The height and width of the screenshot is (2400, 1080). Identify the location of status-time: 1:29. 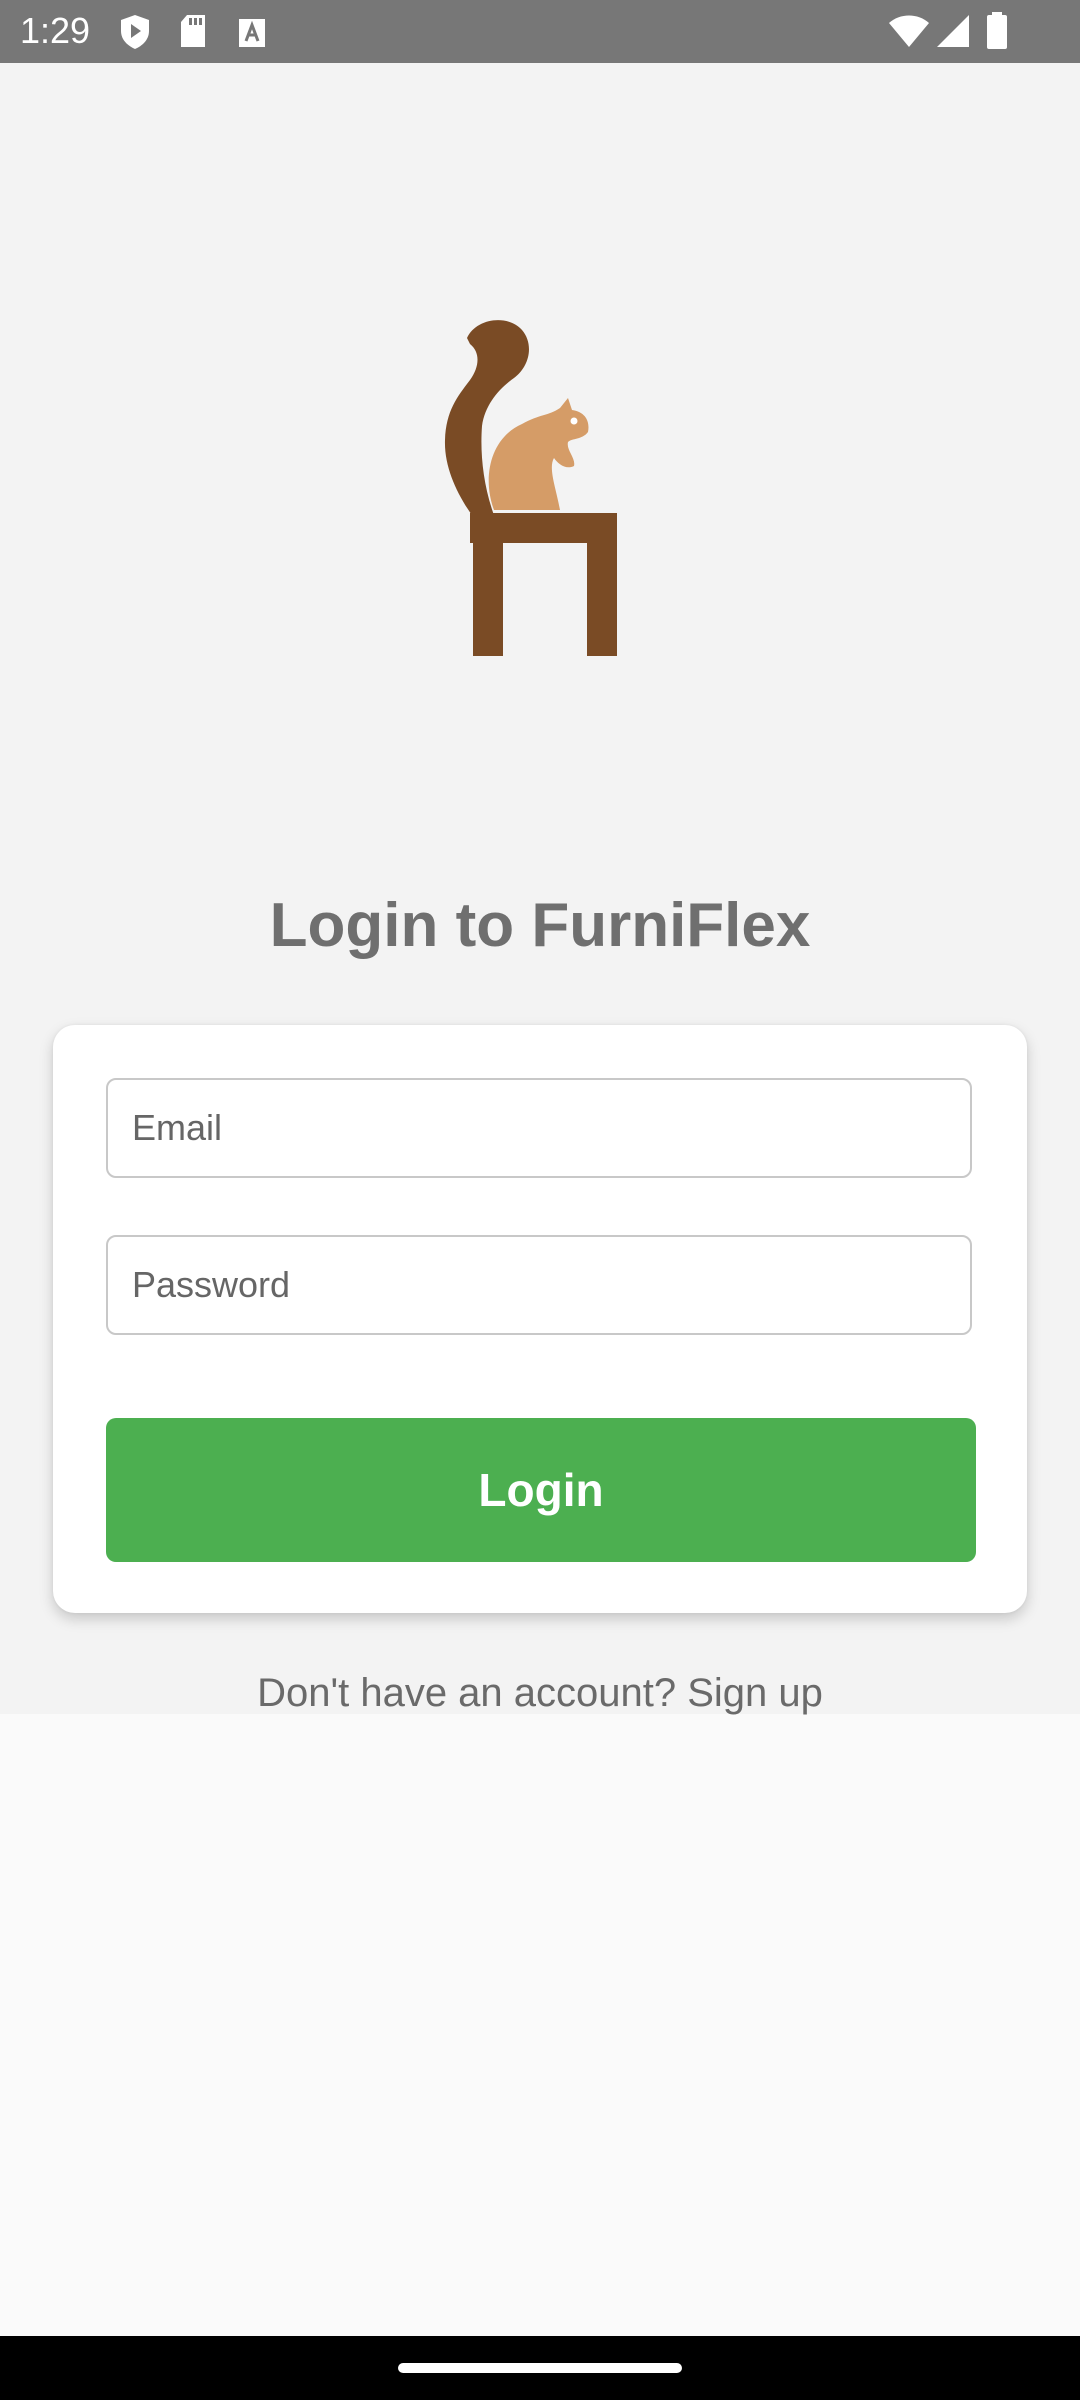
(55, 30).